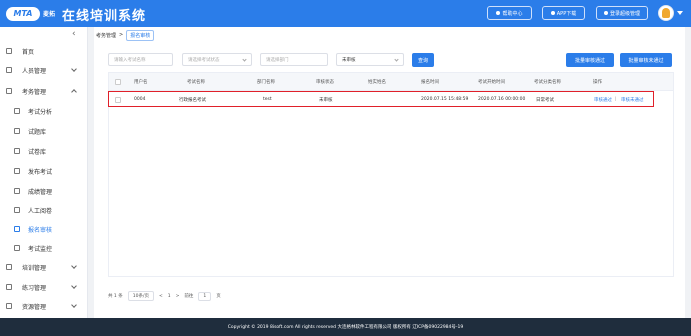 The height and width of the screenshot is (336, 691). What do you see at coordinates (34, 307) in the screenshot?
I see `sidebar-item-label: 资源管理` at bounding box center [34, 307].